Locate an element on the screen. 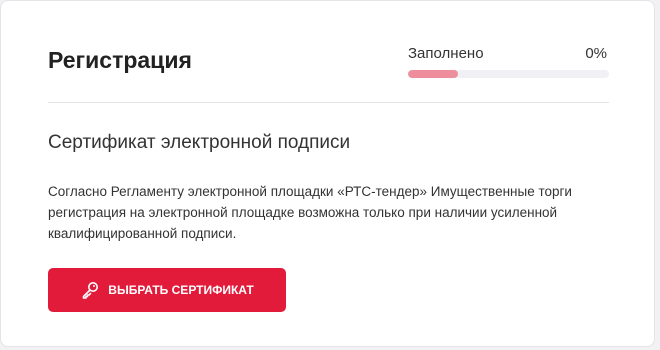  select-certificate-button: ВЫБРАТЬ СЕРТИФИКАТ is located at coordinates (167, 290).